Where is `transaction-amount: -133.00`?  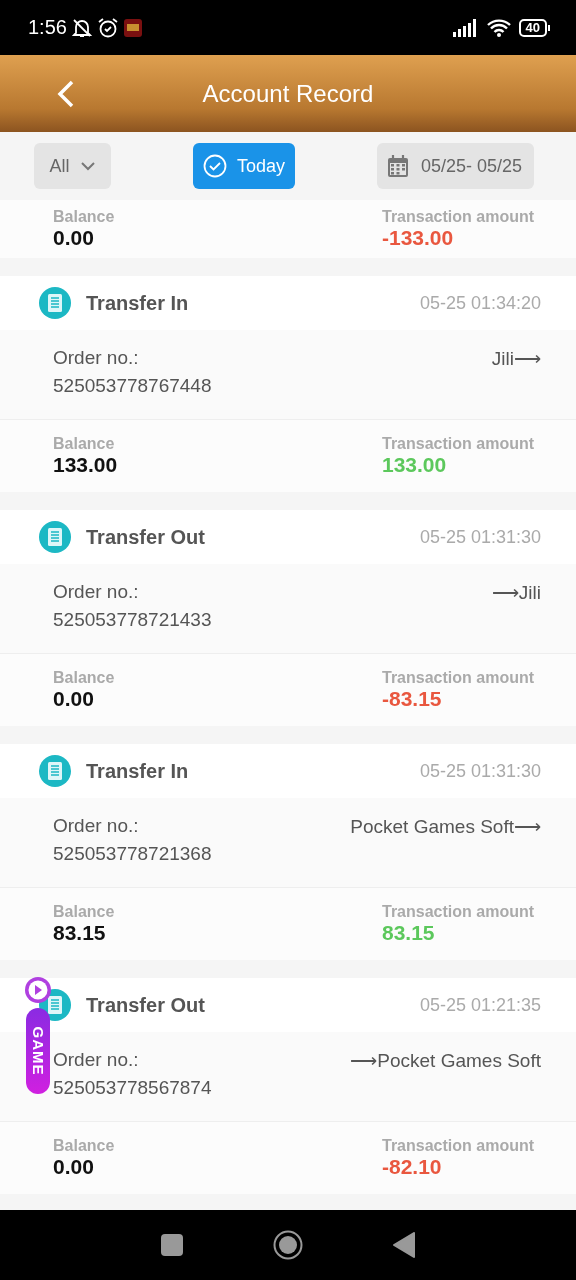 transaction-amount: -133.00 is located at coordinates (418, 238).